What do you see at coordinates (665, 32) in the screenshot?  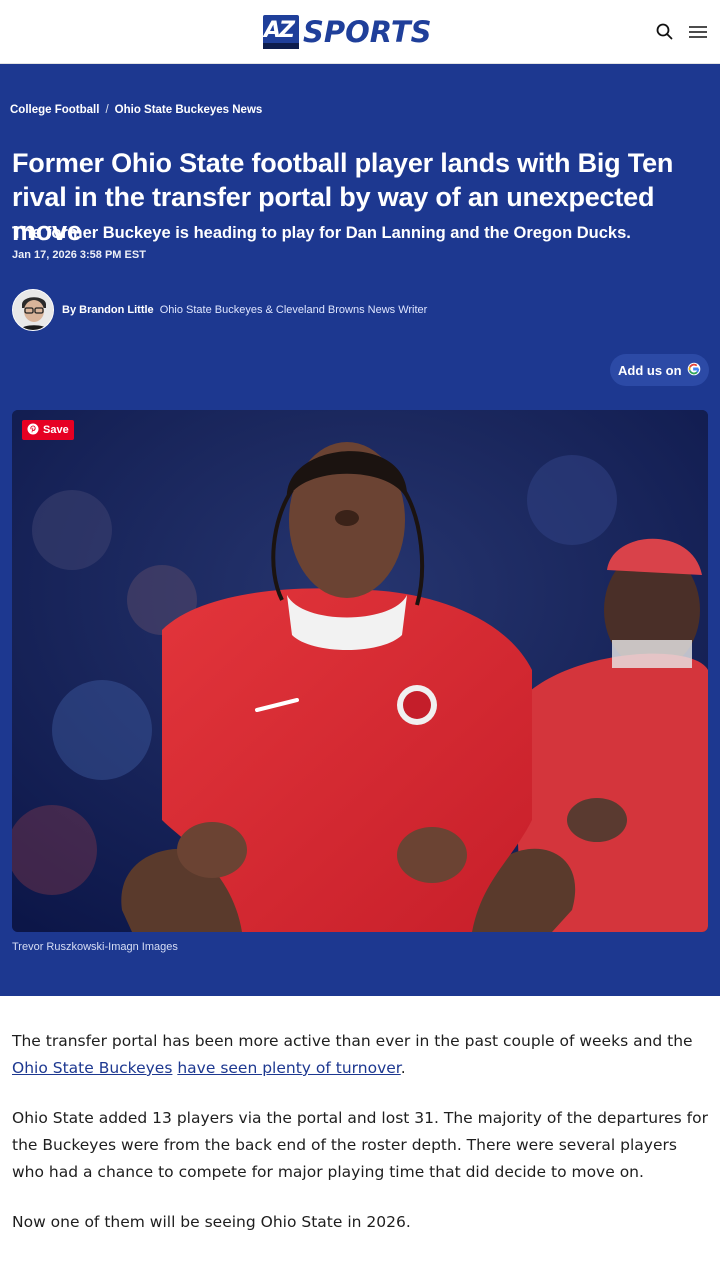 I see `search-icon` at bounding box center [665, 32].